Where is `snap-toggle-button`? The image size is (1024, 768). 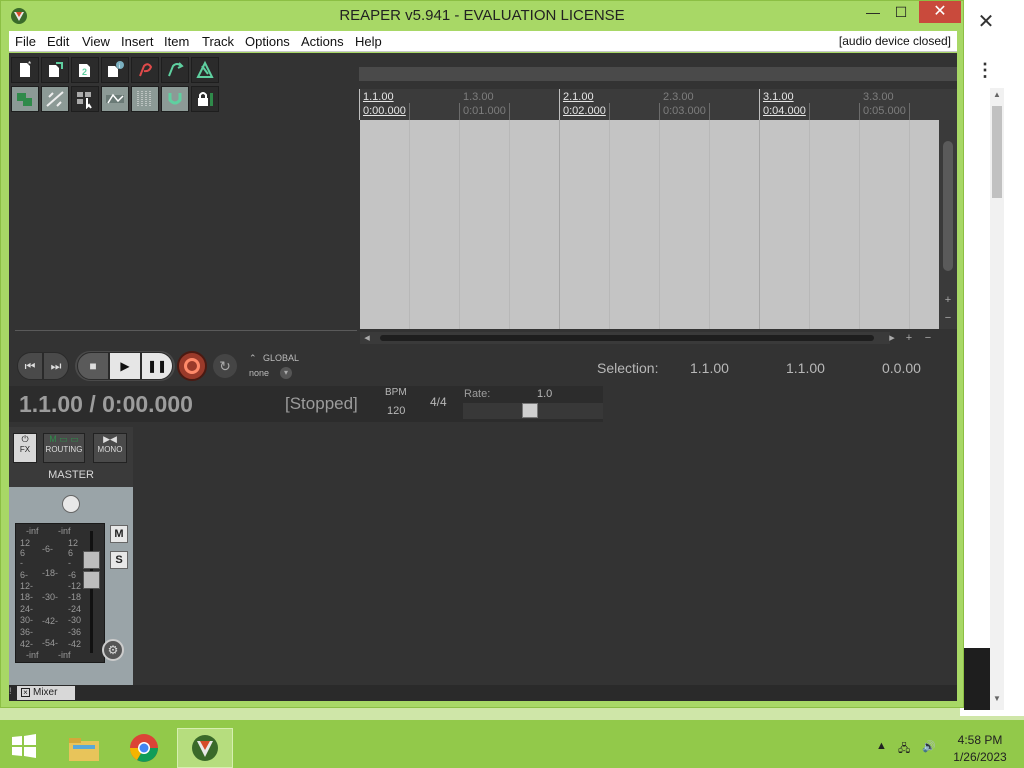 snap-toggle-button is located at coordinates (175, 99).